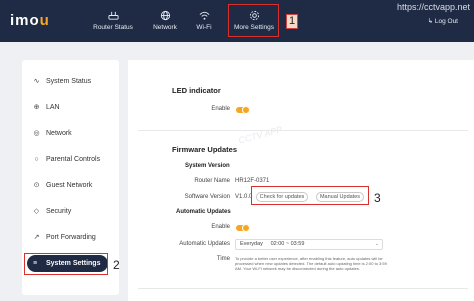 The height and width of the screenshot is (301, 474). Describe the element at coordinates (196, 90) in the screenshot. I see `led-section-title: LED indicator` at that location.